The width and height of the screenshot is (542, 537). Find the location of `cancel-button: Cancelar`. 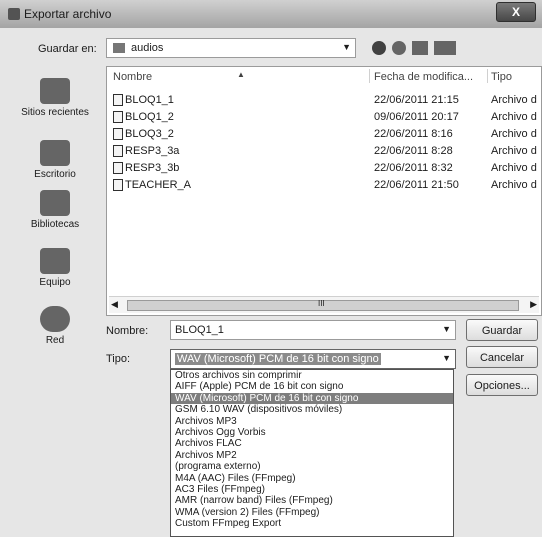

cancel-button: Cancelar is located at coordinates (502, 357).